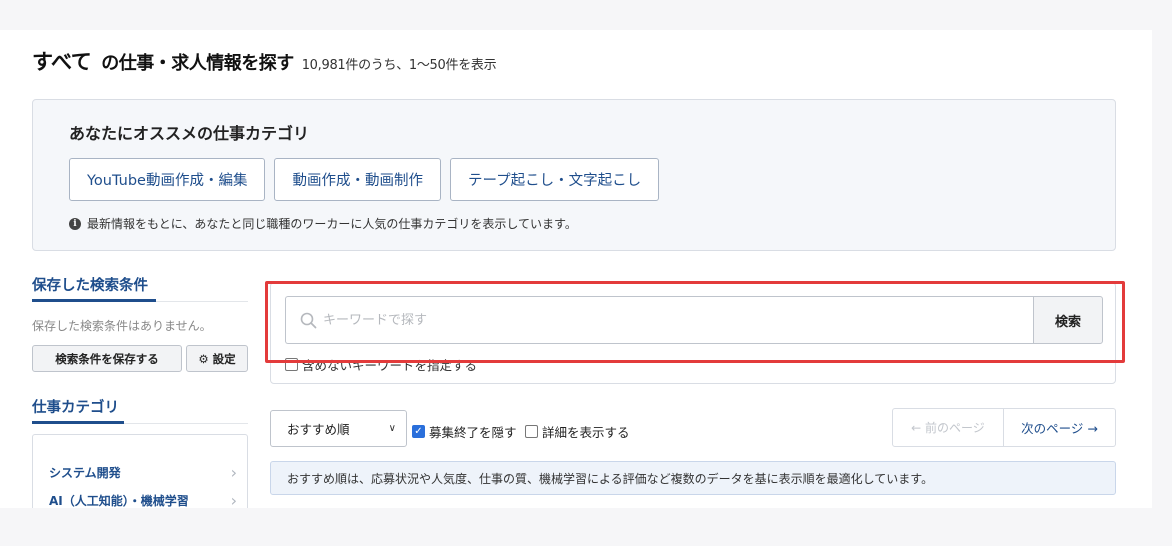  I want to click on category-label: AI（人工知能）・機械学習, so click(119, 500).